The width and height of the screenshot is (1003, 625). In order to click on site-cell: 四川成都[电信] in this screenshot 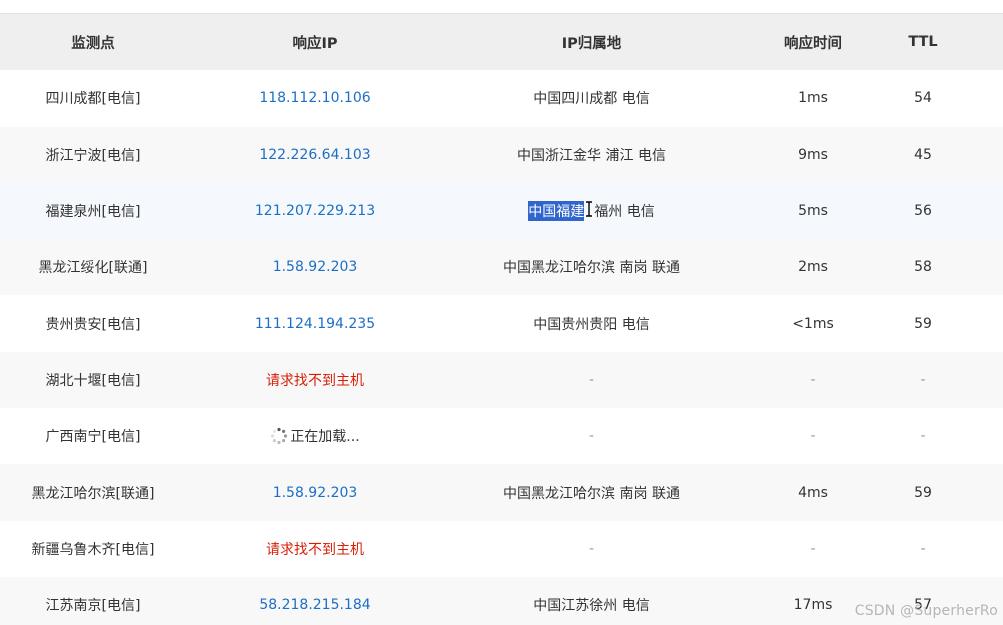, I will do `click(93, 99)`.